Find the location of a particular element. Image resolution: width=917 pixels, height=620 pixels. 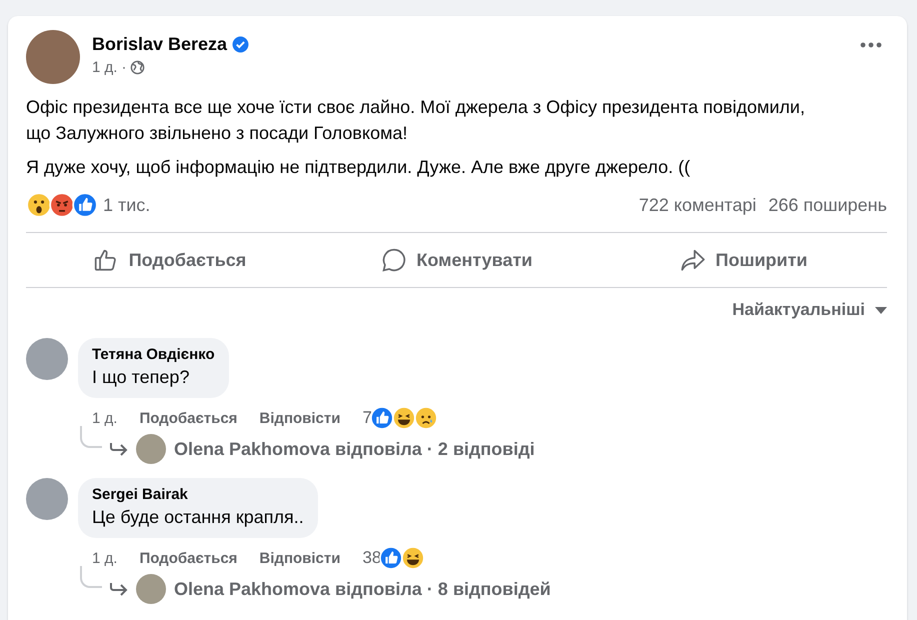

comments-count: 722 коментарі is located at coordinates (697, 205).